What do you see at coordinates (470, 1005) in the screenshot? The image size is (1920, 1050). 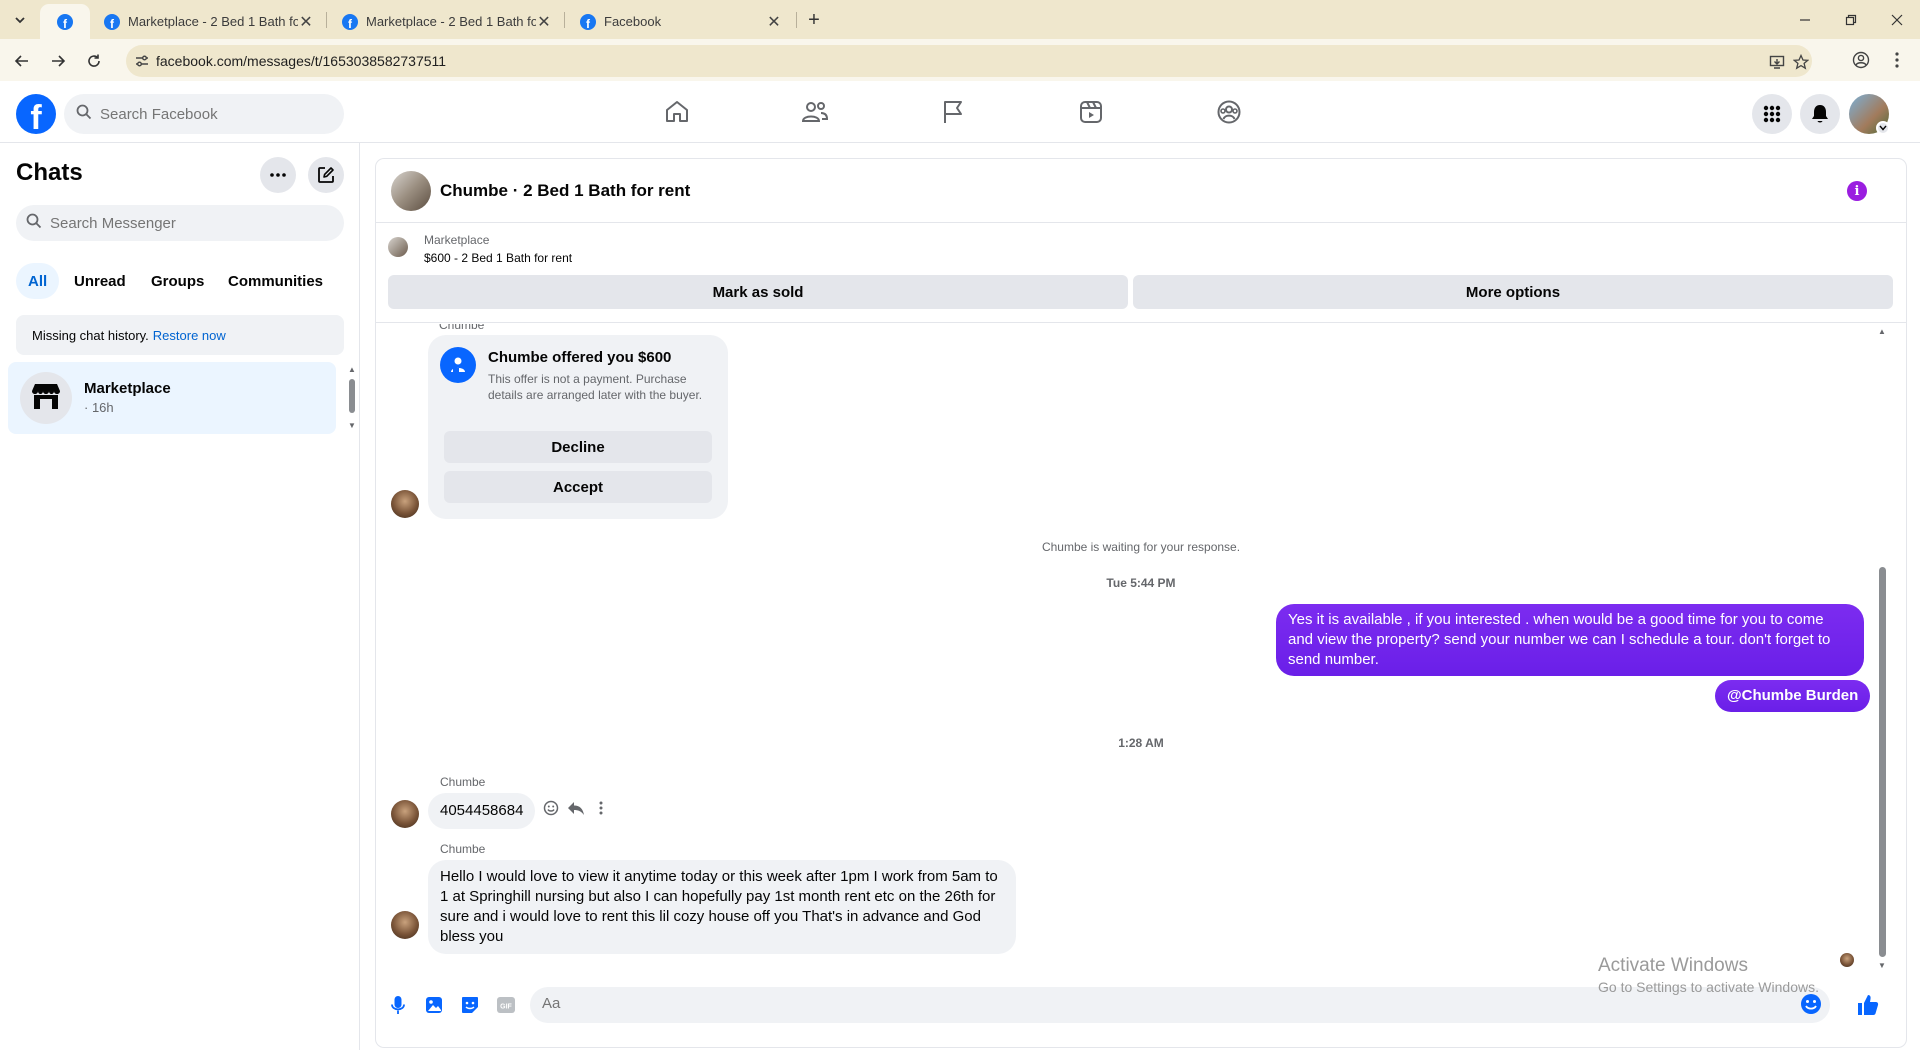 I see `sticker-icon` at bounding box center [470, 1005].